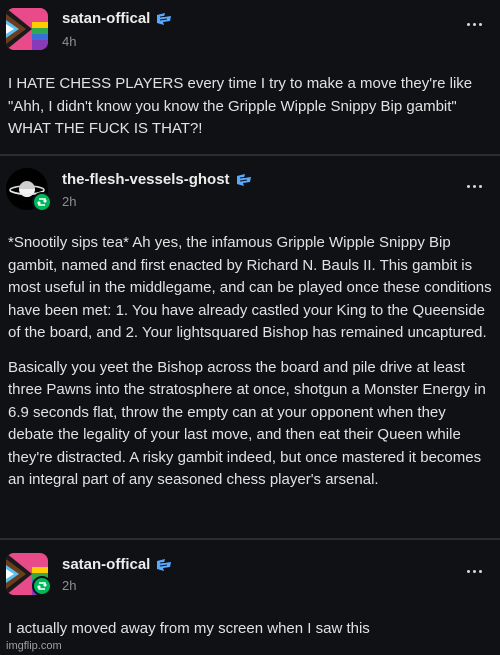 The image size is (500, 655). What do you see at coordinates (250, 30) in the screenshot?
I see `post-header: satan-offical 4h` at bounding box center [250, 30].